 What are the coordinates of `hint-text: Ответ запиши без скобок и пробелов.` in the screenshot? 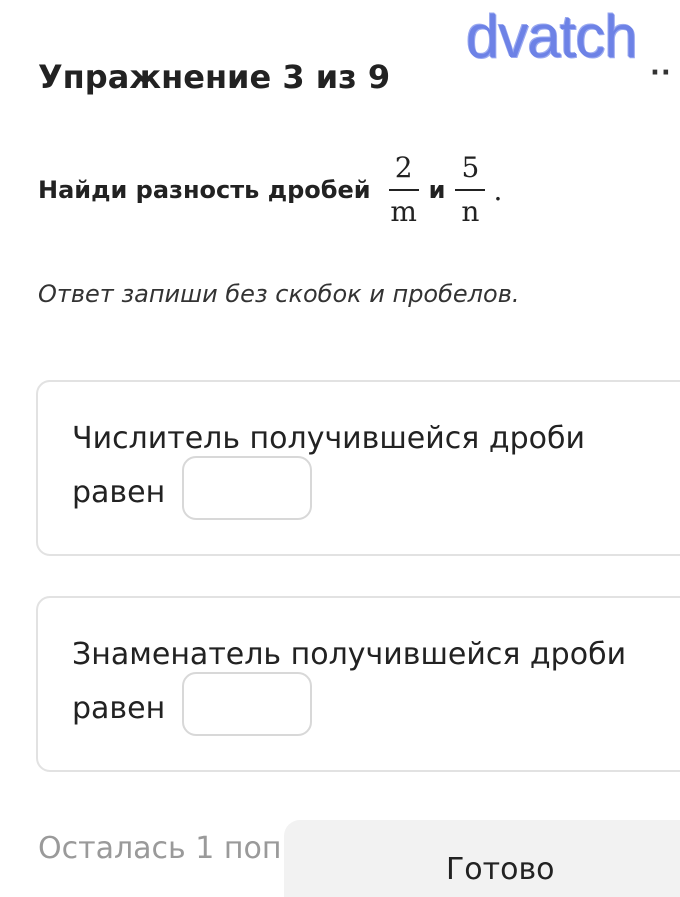 It's located at (279, 294).